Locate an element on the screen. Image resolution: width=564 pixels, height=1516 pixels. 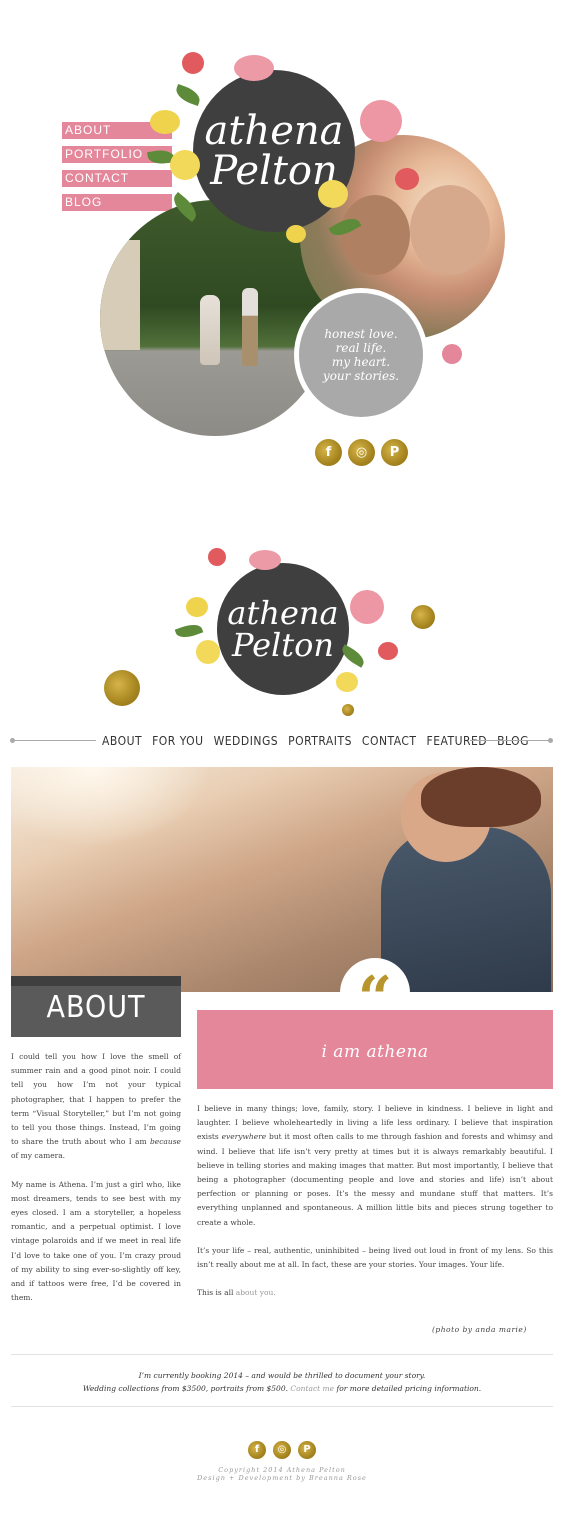
nav-blog-link: BLOG is located at coordinates (117, 202).